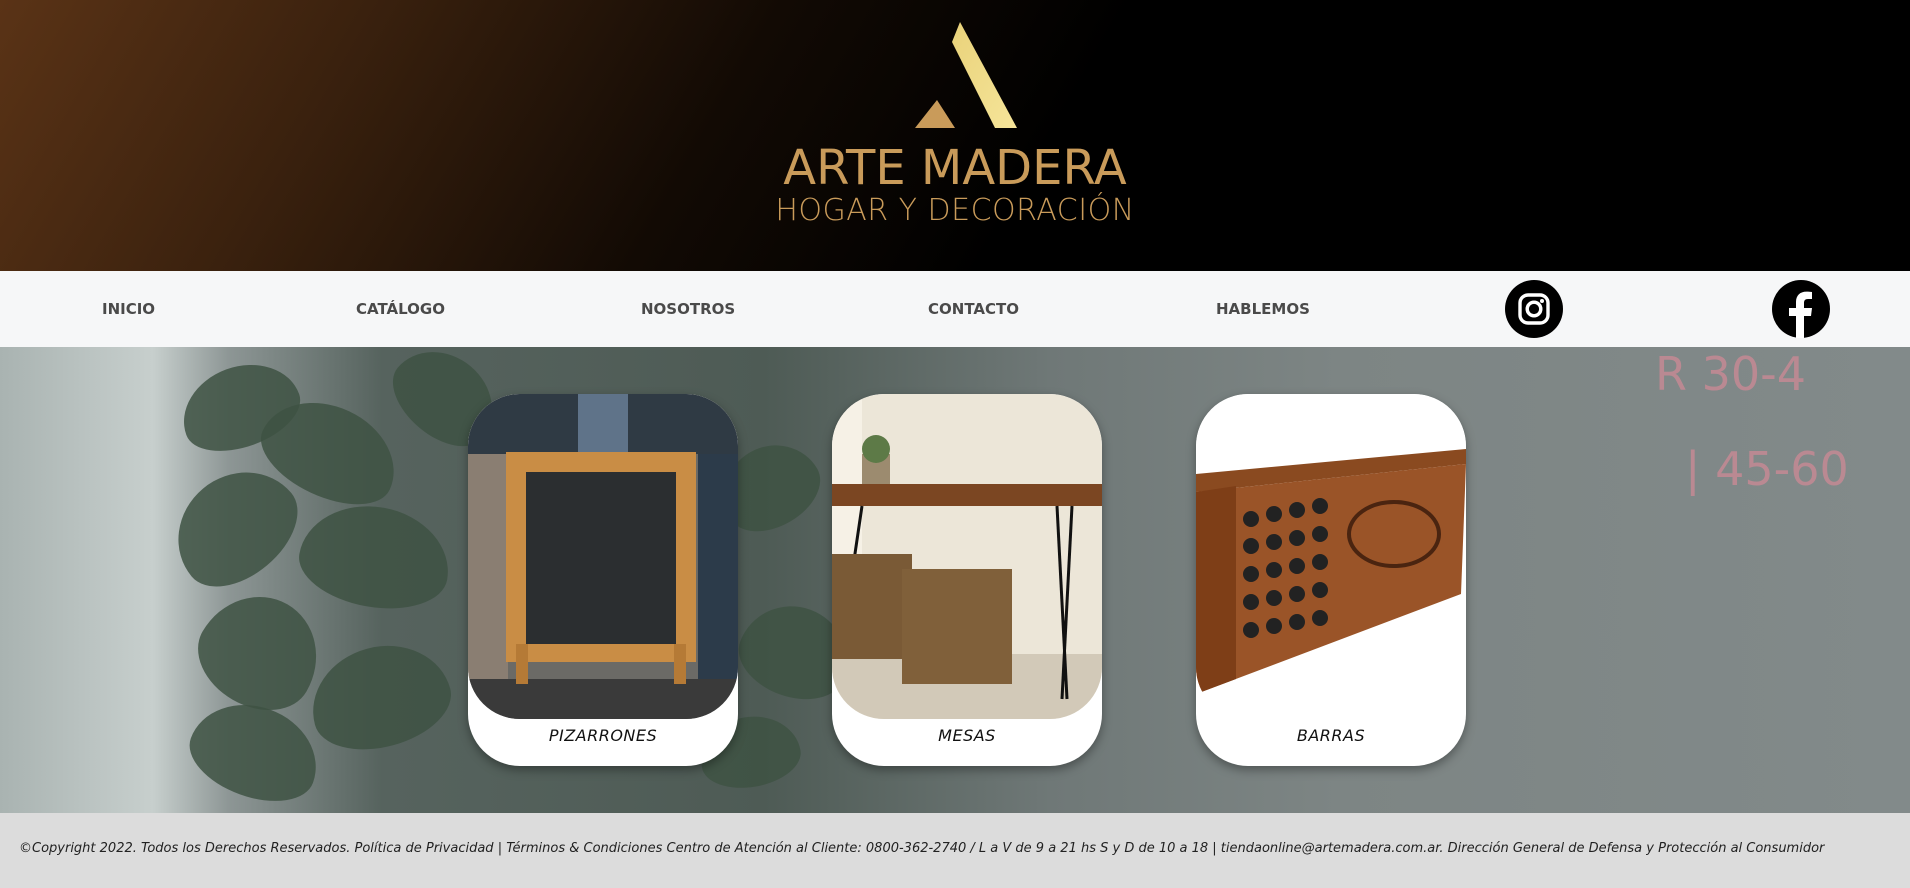  I want to click on logo-mark-icon, so click(966, 75).